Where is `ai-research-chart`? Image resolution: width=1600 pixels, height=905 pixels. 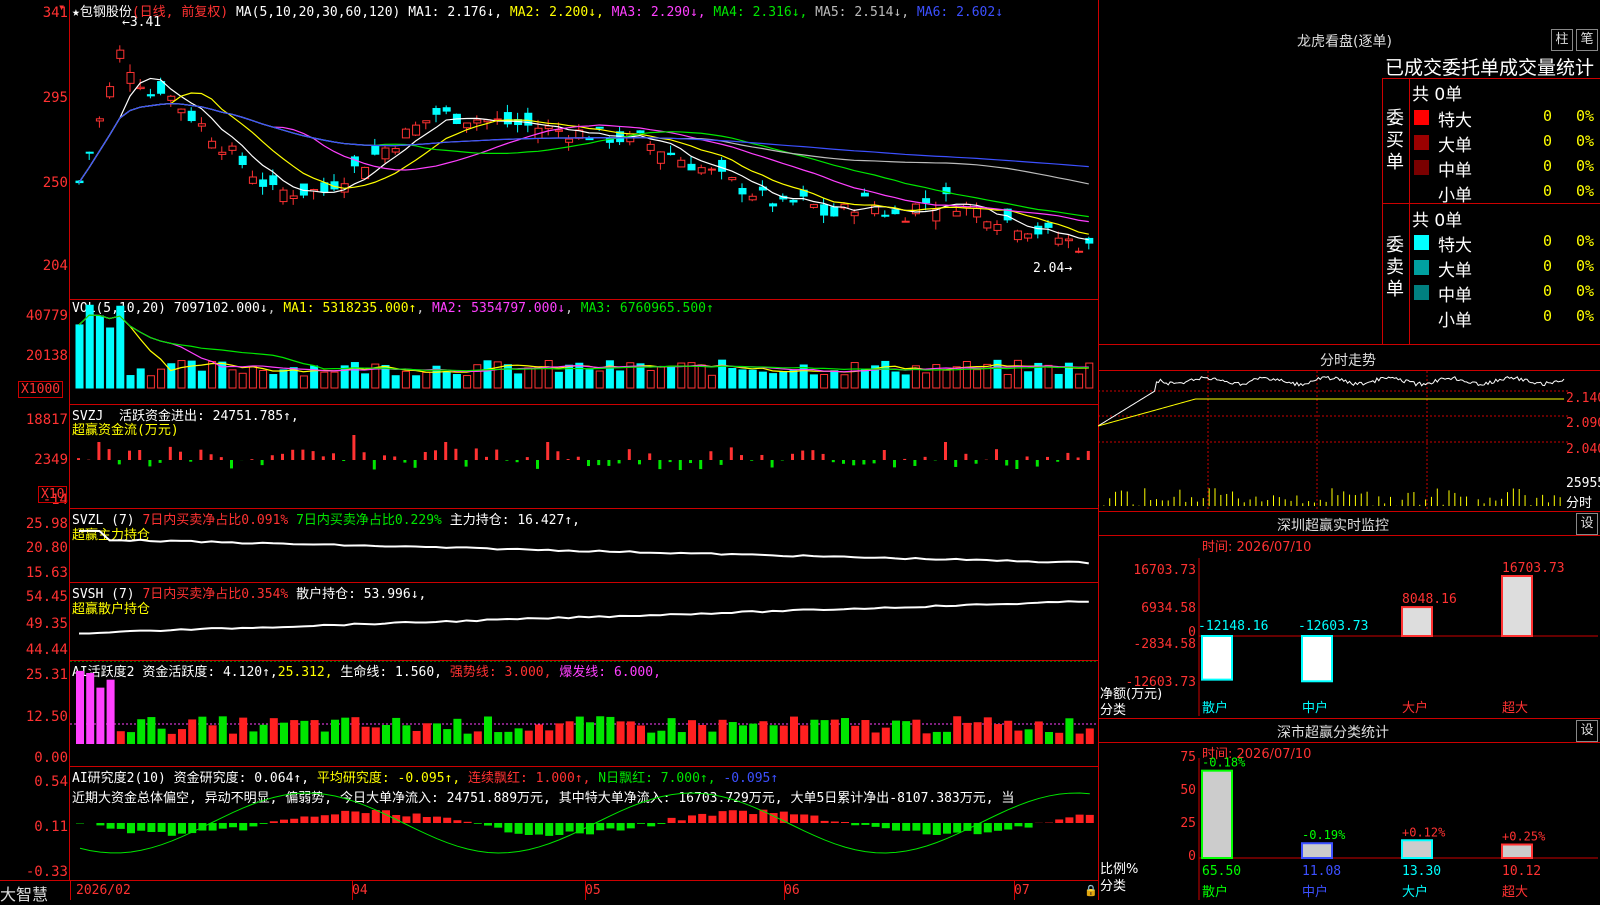
ai-research-chart is located at coordinates (584, 823).